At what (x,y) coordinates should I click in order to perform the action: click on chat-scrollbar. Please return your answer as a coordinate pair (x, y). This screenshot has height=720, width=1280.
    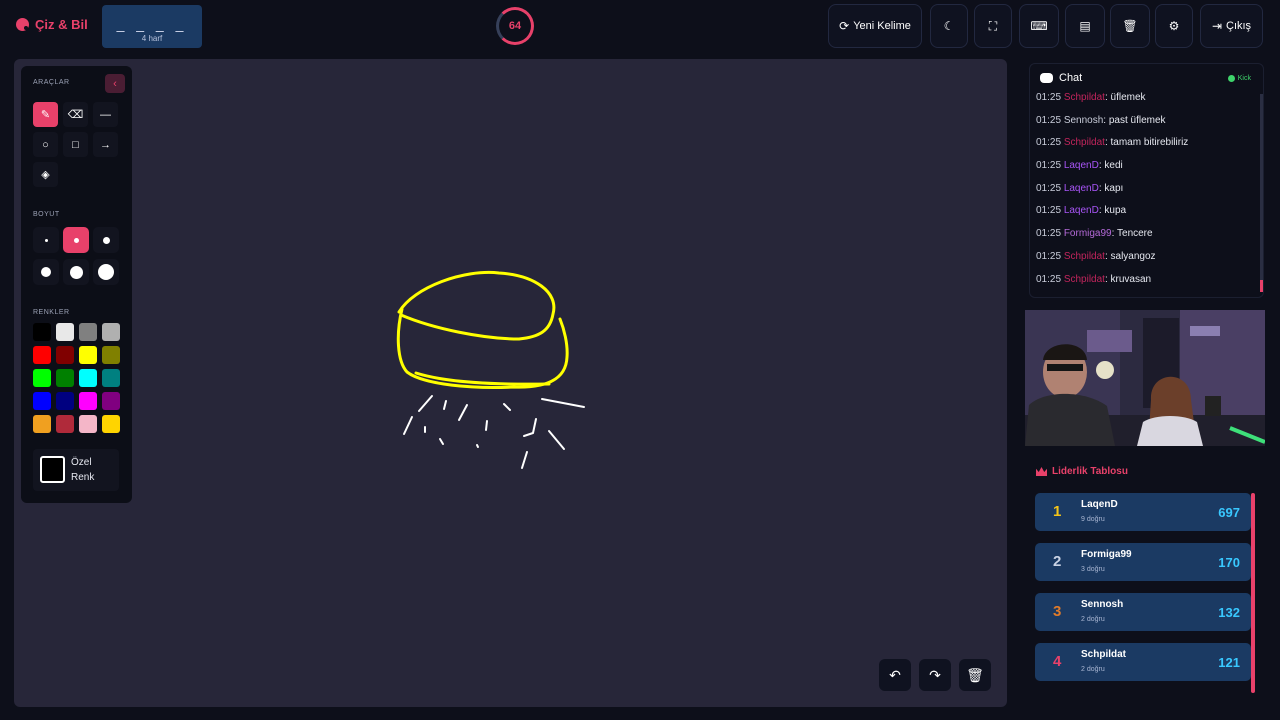
    Looking at the image, I should click on (1261, 193).